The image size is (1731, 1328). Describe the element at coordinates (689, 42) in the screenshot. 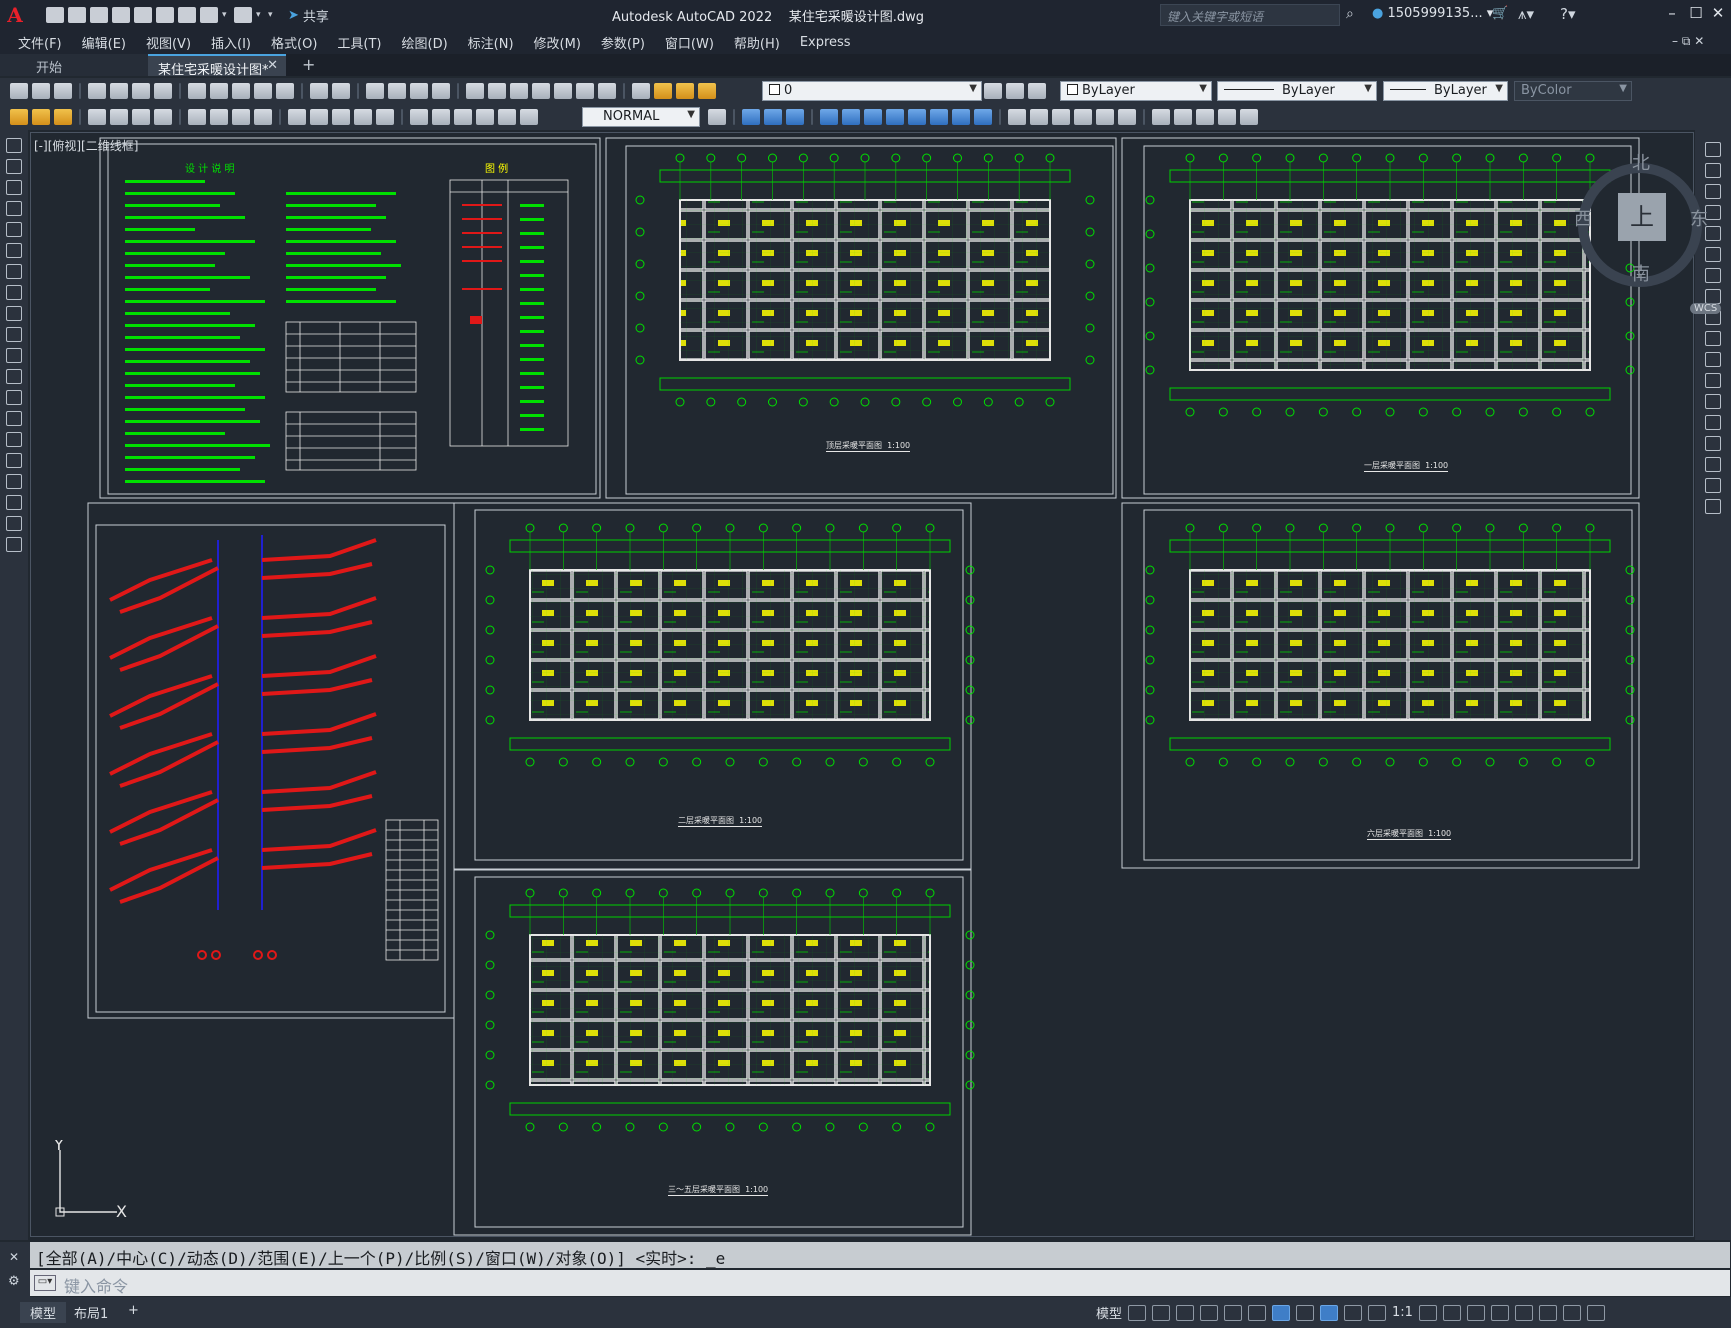

I see `menu-item-10: 窗口(W)` at that location.